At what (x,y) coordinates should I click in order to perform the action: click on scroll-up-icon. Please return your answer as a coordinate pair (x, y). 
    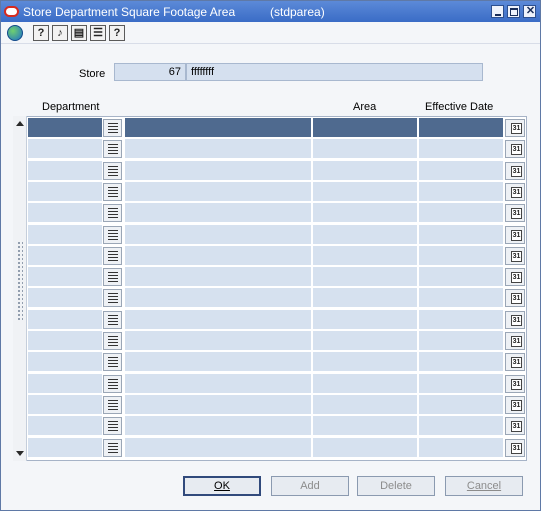
    Looking at the image, I should click on (20, 123).